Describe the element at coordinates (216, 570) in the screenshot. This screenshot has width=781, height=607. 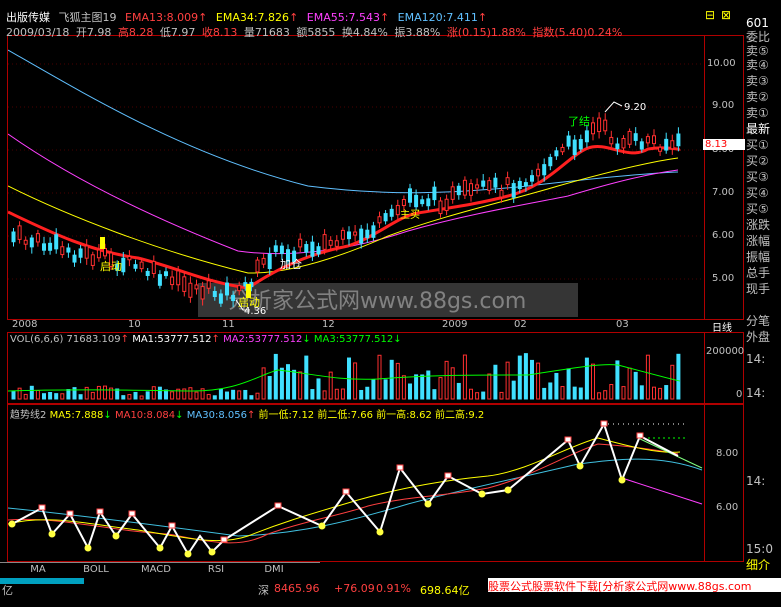
I see `tab-rsi: RSI` at that location.